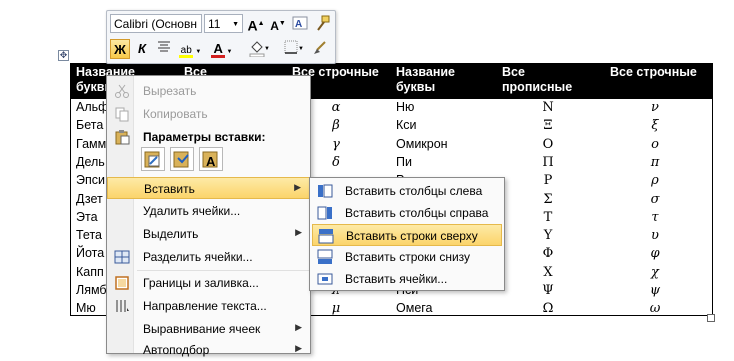 This screenshot has width=734, height=361. Describe the element at coordinates (186, 56) in the screenshot. I see `highlight-color-swatch` at that location.